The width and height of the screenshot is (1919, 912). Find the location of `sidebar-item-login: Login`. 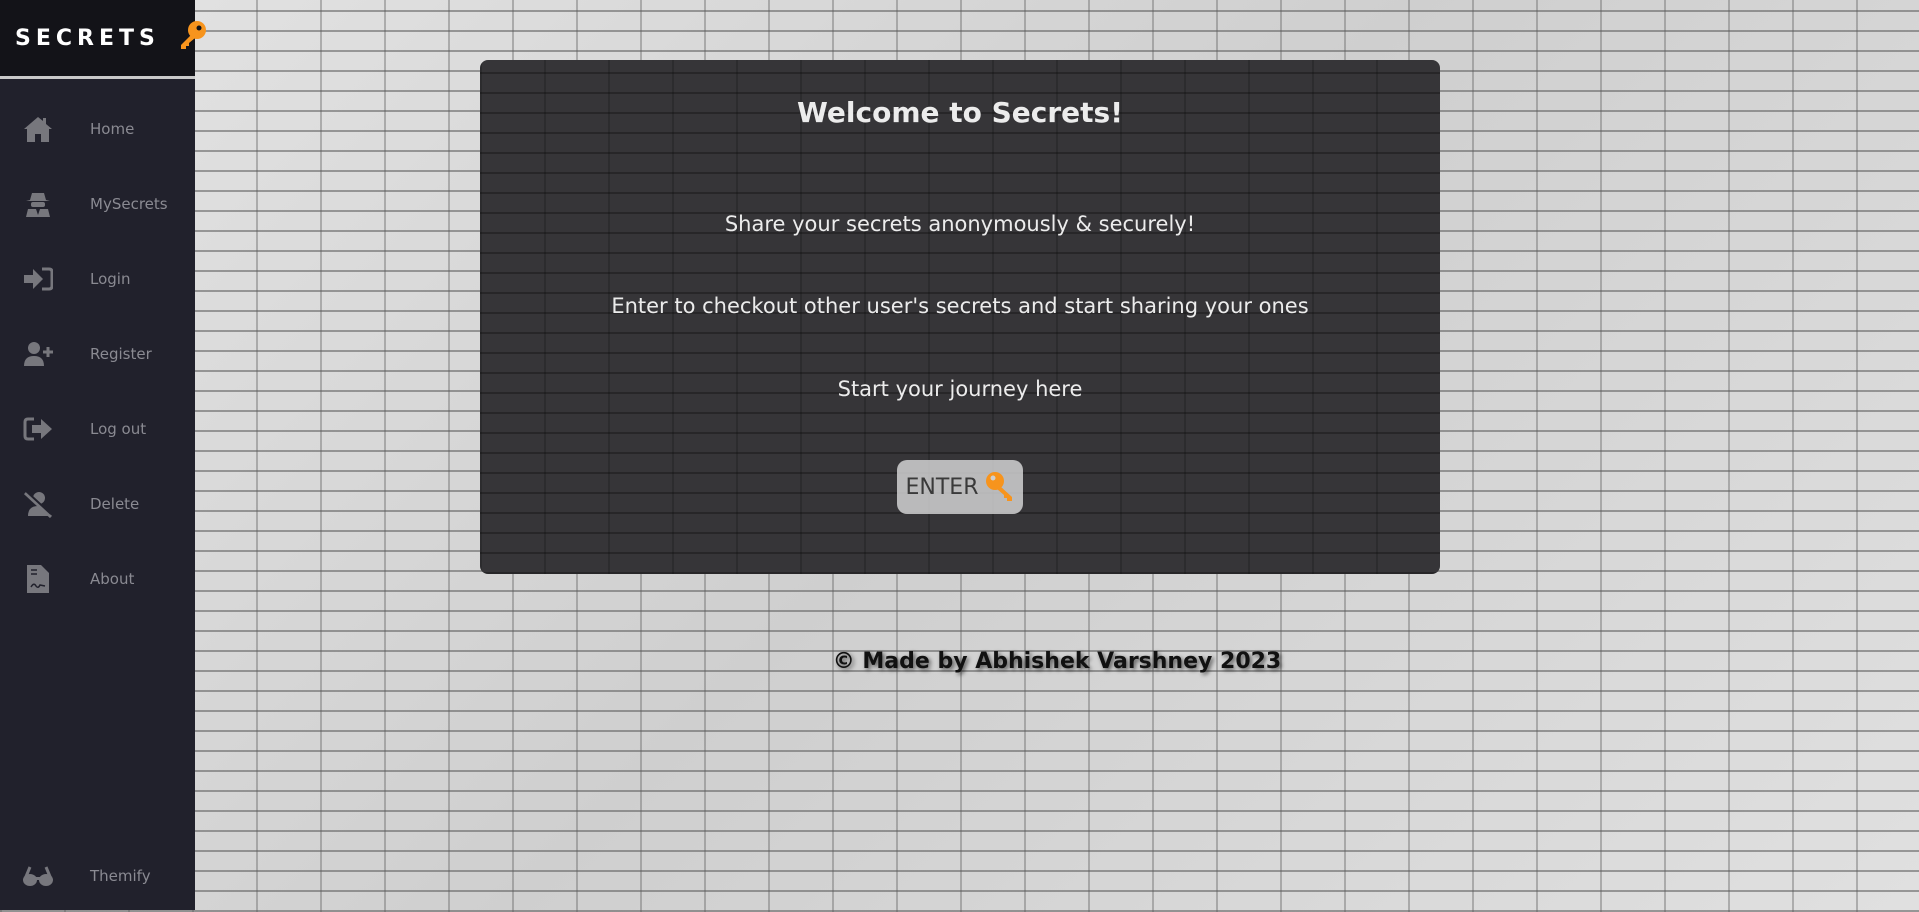

sidebar-item-login: Login is located at coordinates (97, 279).